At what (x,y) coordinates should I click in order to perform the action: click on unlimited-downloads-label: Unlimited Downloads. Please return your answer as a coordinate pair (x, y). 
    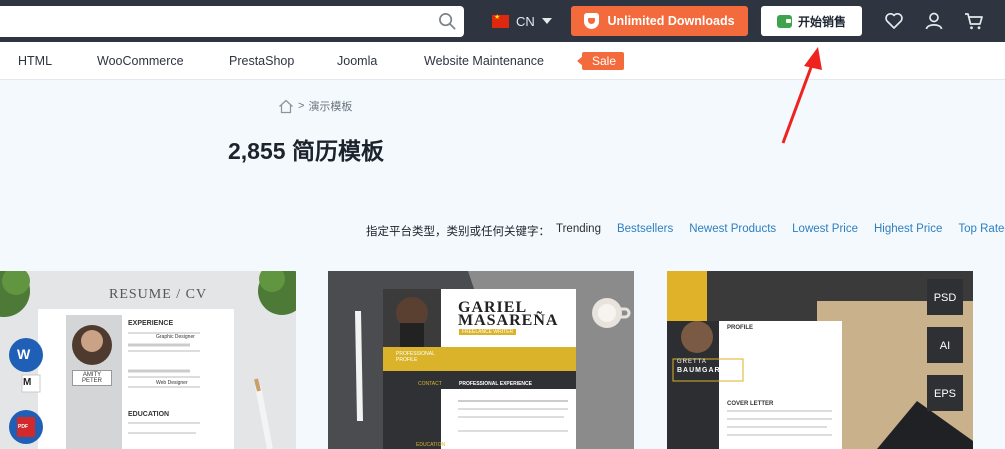
    Looking at the image, I should click on (671, 21).